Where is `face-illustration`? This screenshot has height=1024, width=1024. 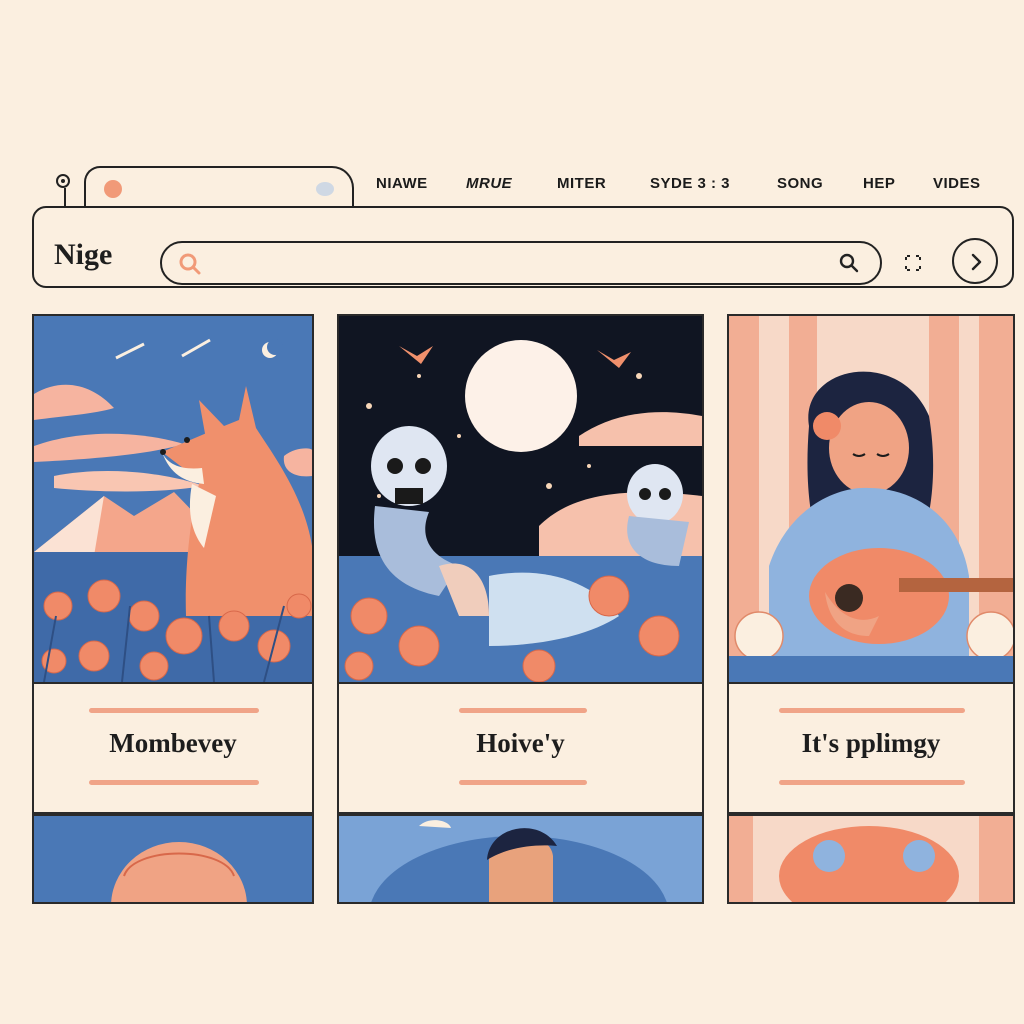
face-illustration is located at coordinates (173, 859).